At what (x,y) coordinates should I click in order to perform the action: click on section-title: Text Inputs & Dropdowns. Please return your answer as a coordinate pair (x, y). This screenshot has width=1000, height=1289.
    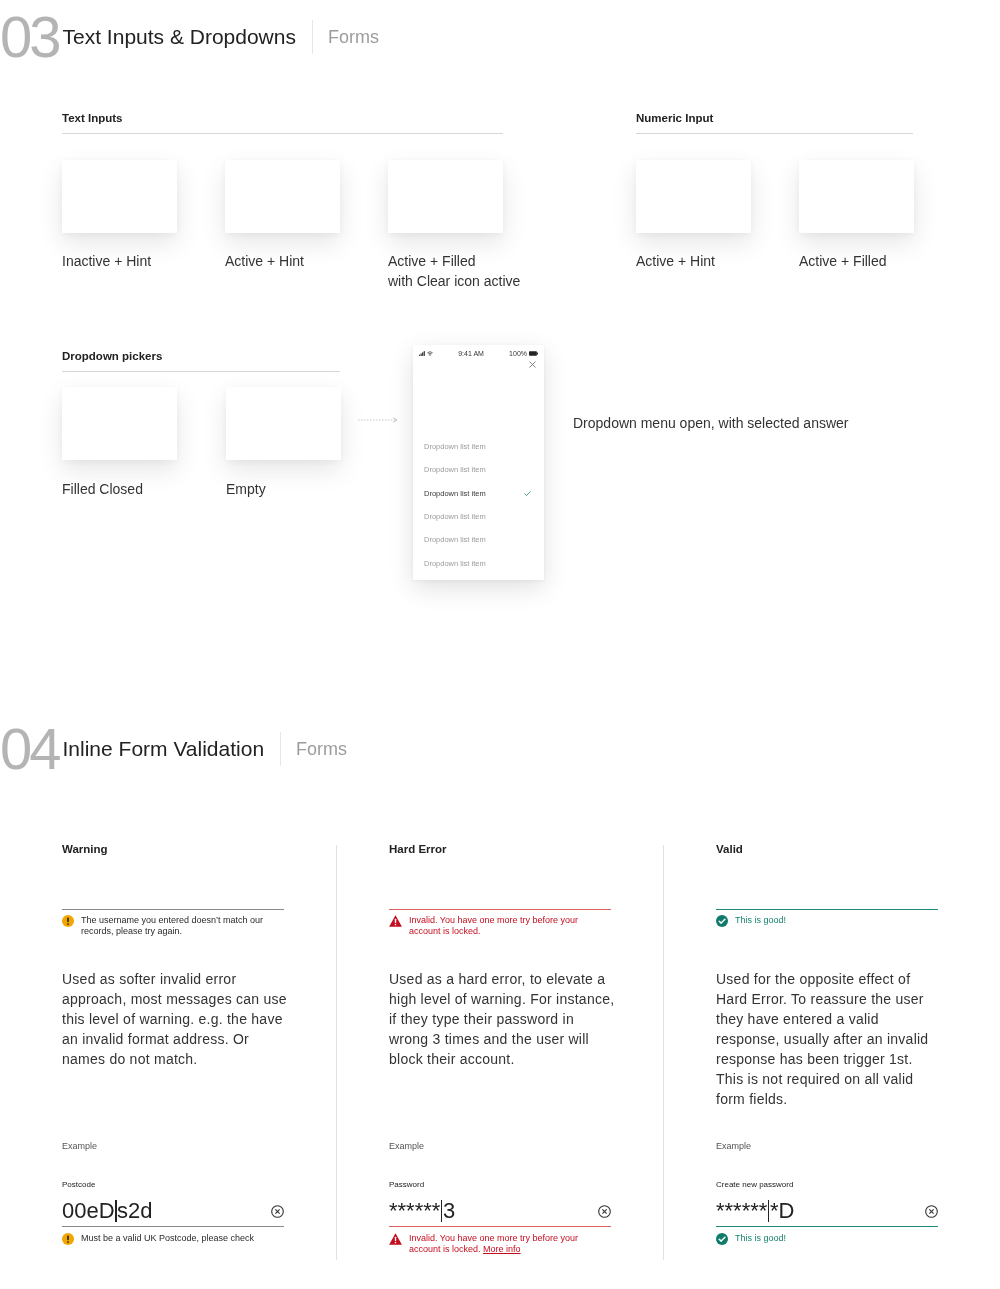
    Looking at the image, I should click on (179, 37).